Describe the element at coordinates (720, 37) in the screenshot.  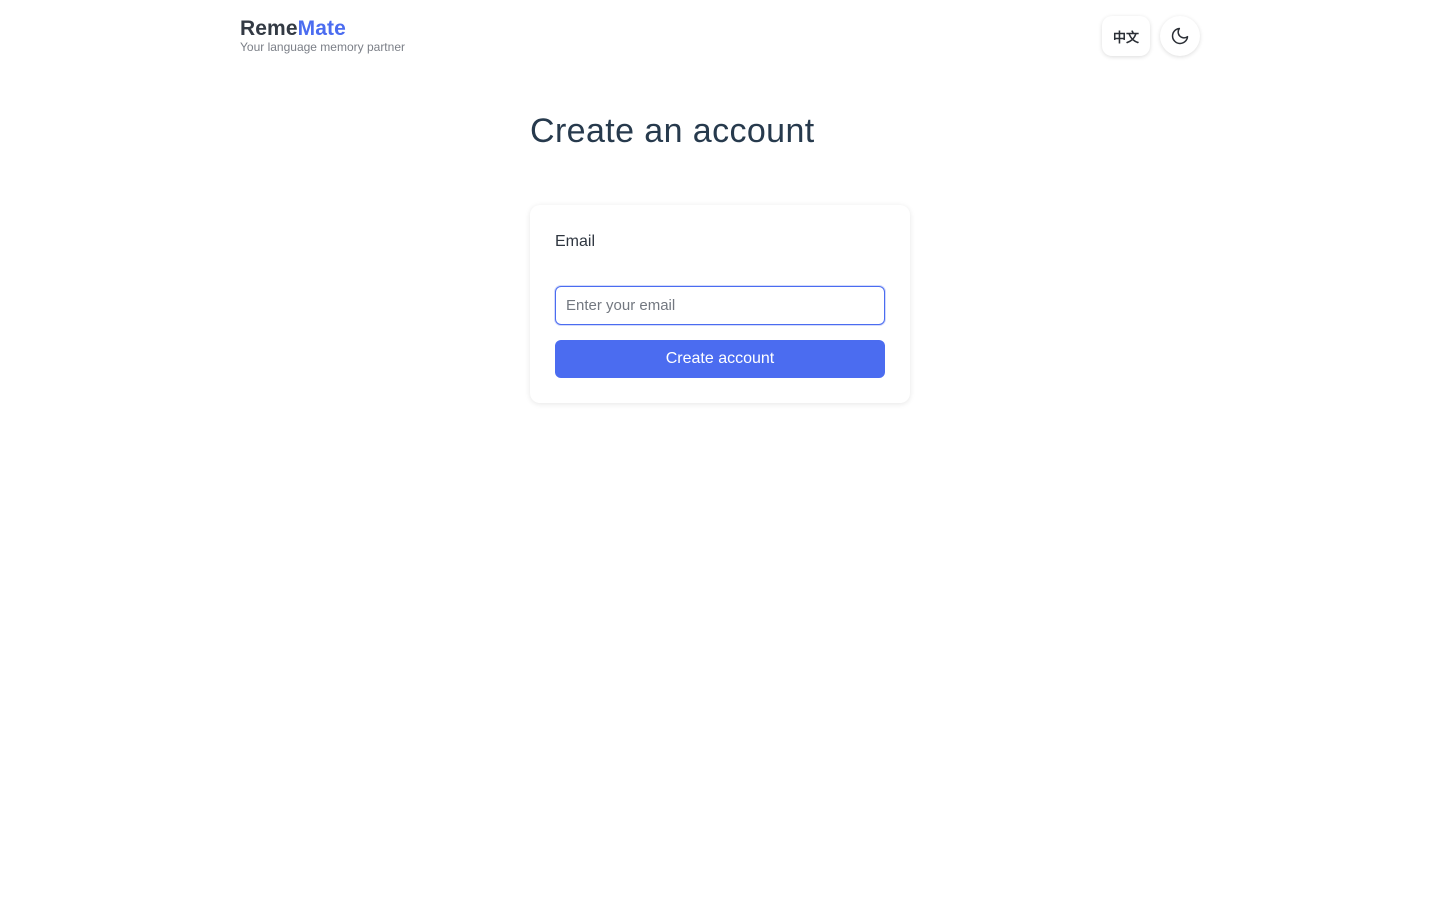
I see `header: RemeMate Your language memory partner 中文` at that location.